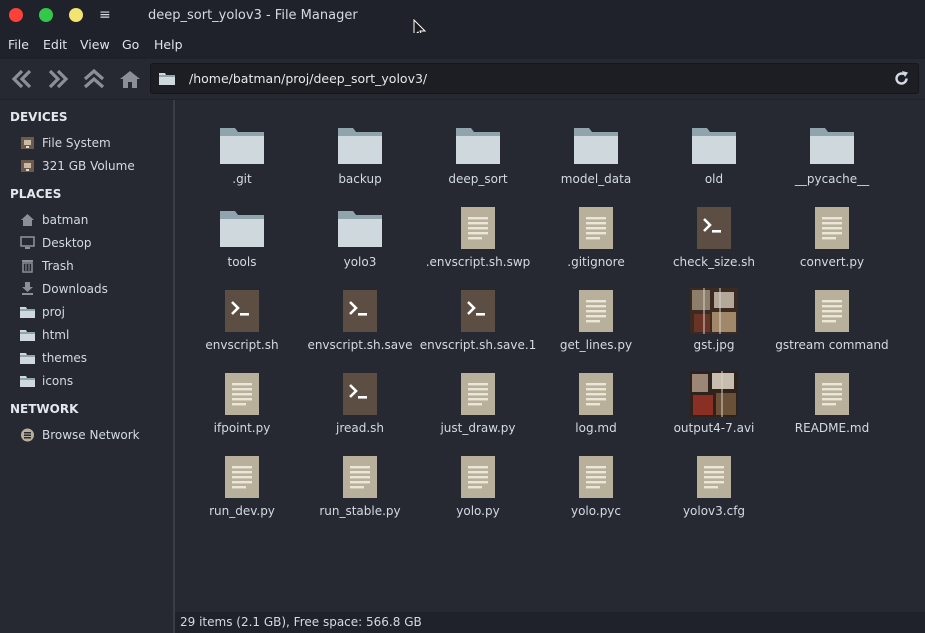 This screenshot has width=925, height=633. I want to click on file-item: .gitignore, so click(596, 238).